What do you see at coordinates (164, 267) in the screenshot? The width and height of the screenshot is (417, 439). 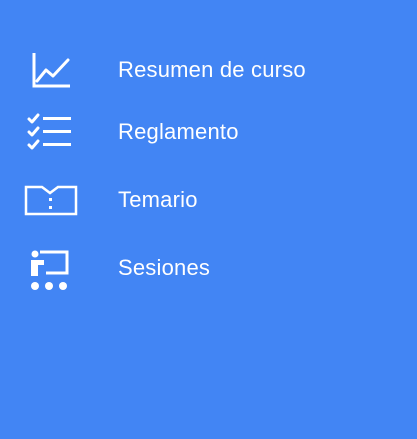 I see `menu-item-label: Sesiones` at bounding box center [164, 267].